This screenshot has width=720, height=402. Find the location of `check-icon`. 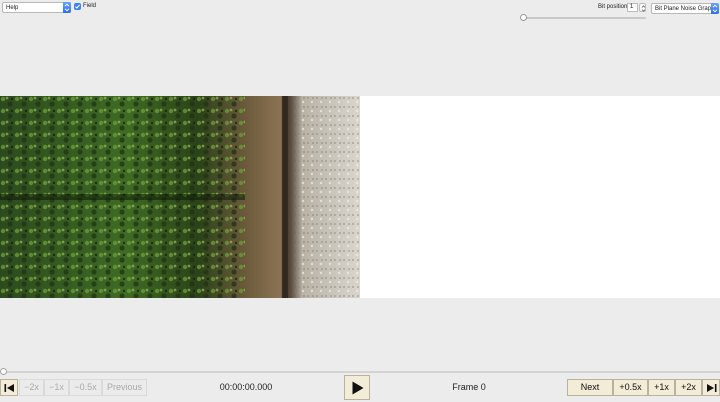

check-icon is located at coordinates (78, 6).